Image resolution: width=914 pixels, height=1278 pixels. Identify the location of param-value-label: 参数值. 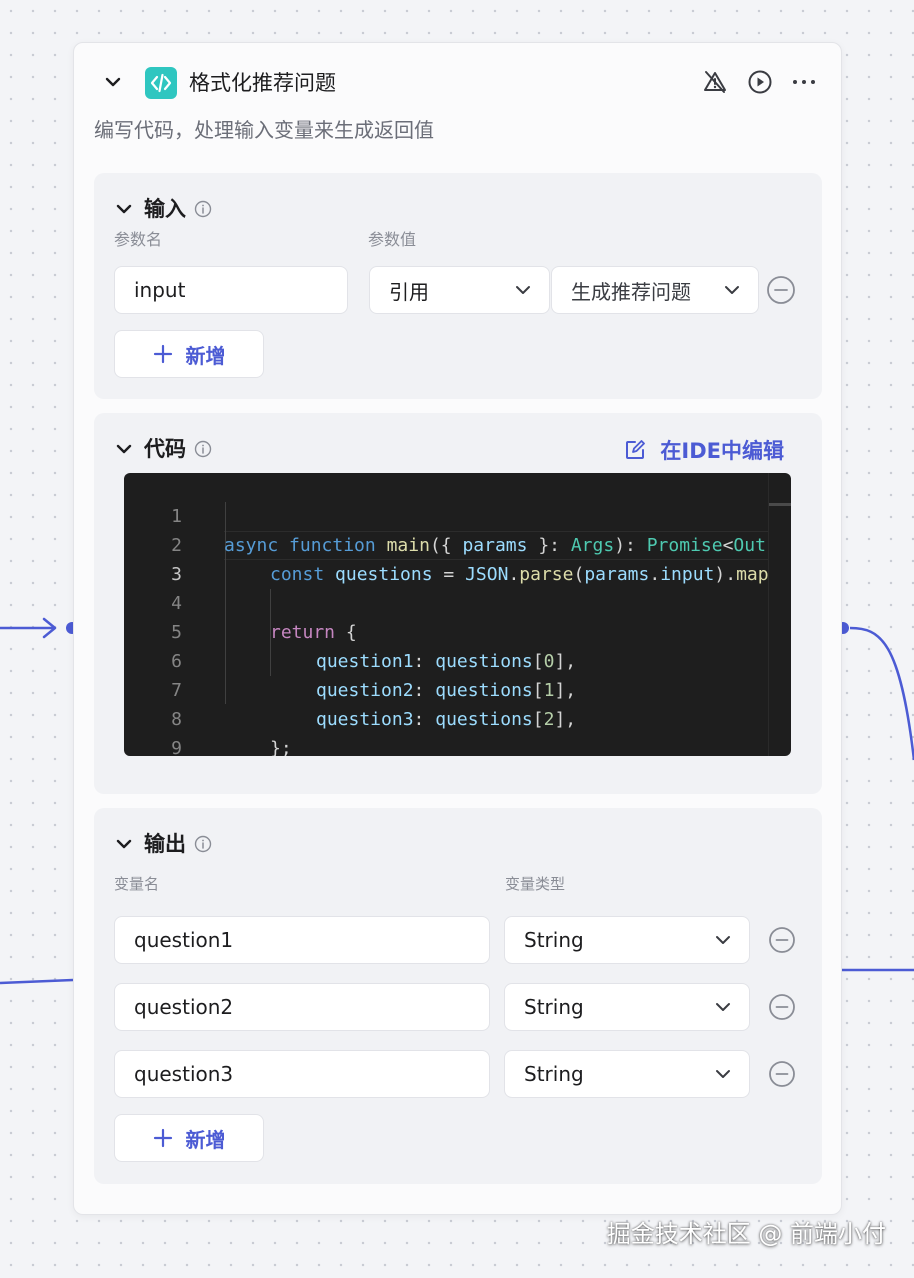
(392, 239).